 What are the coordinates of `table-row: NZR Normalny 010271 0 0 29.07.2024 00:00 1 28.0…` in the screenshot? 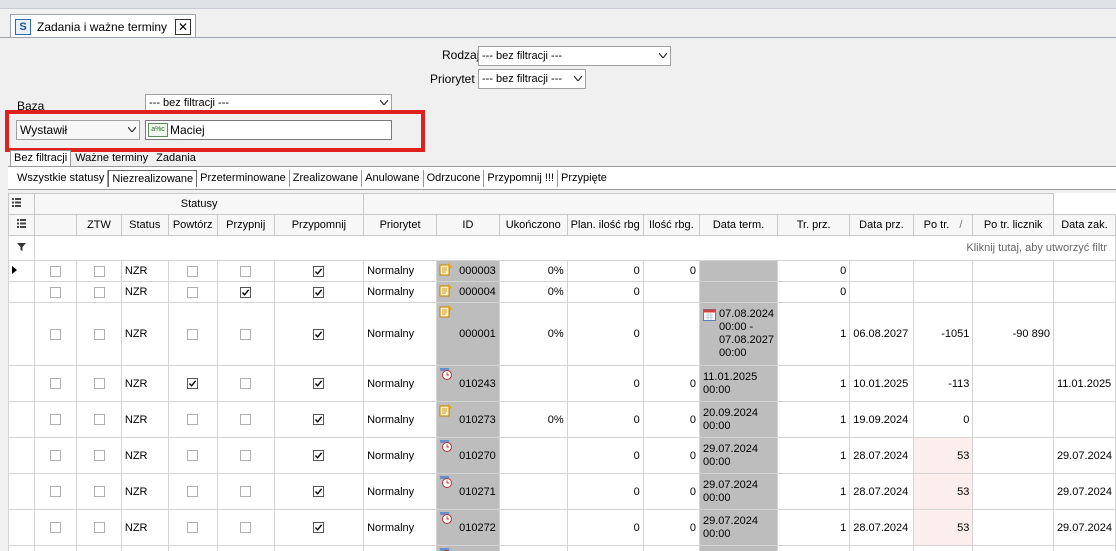 It's located at (562, 491).